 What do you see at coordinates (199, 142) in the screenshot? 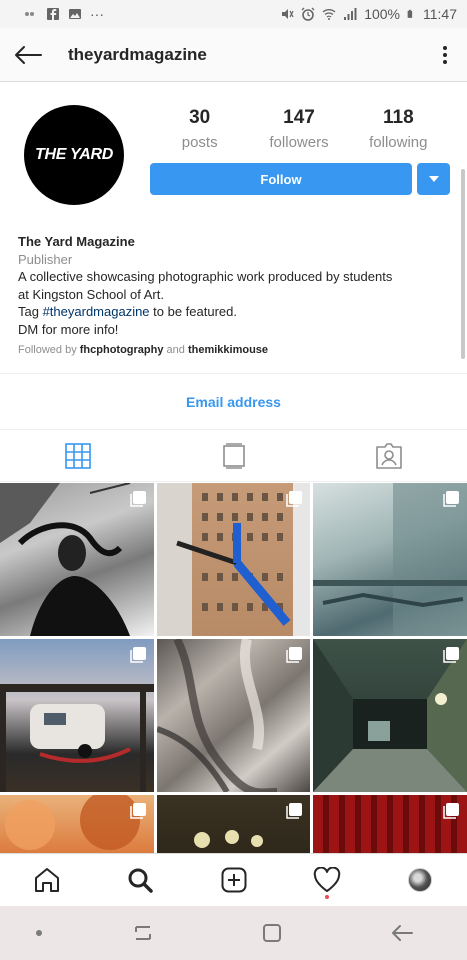
I see `posts-label: posts` at bounding box center [199, 142].